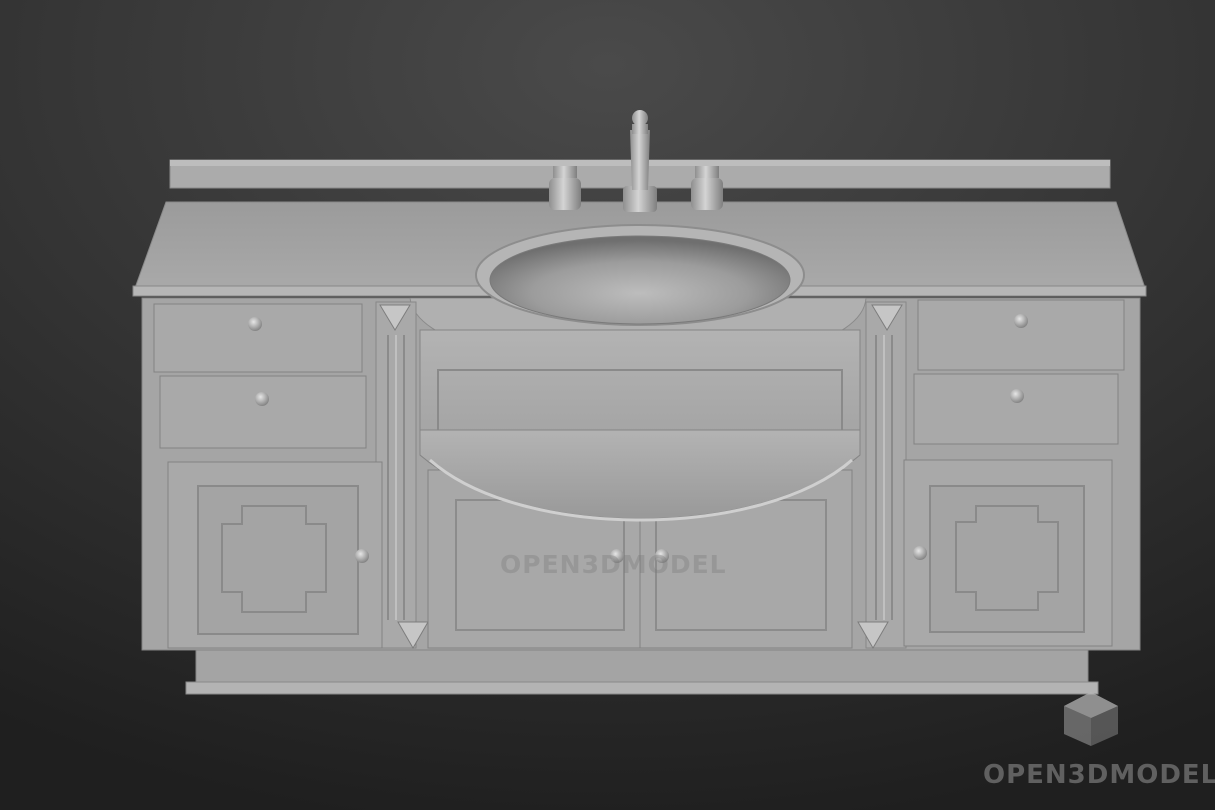 This screenshot has width=1215, height=810. I want to click on hot-tap, so click(565, 188).